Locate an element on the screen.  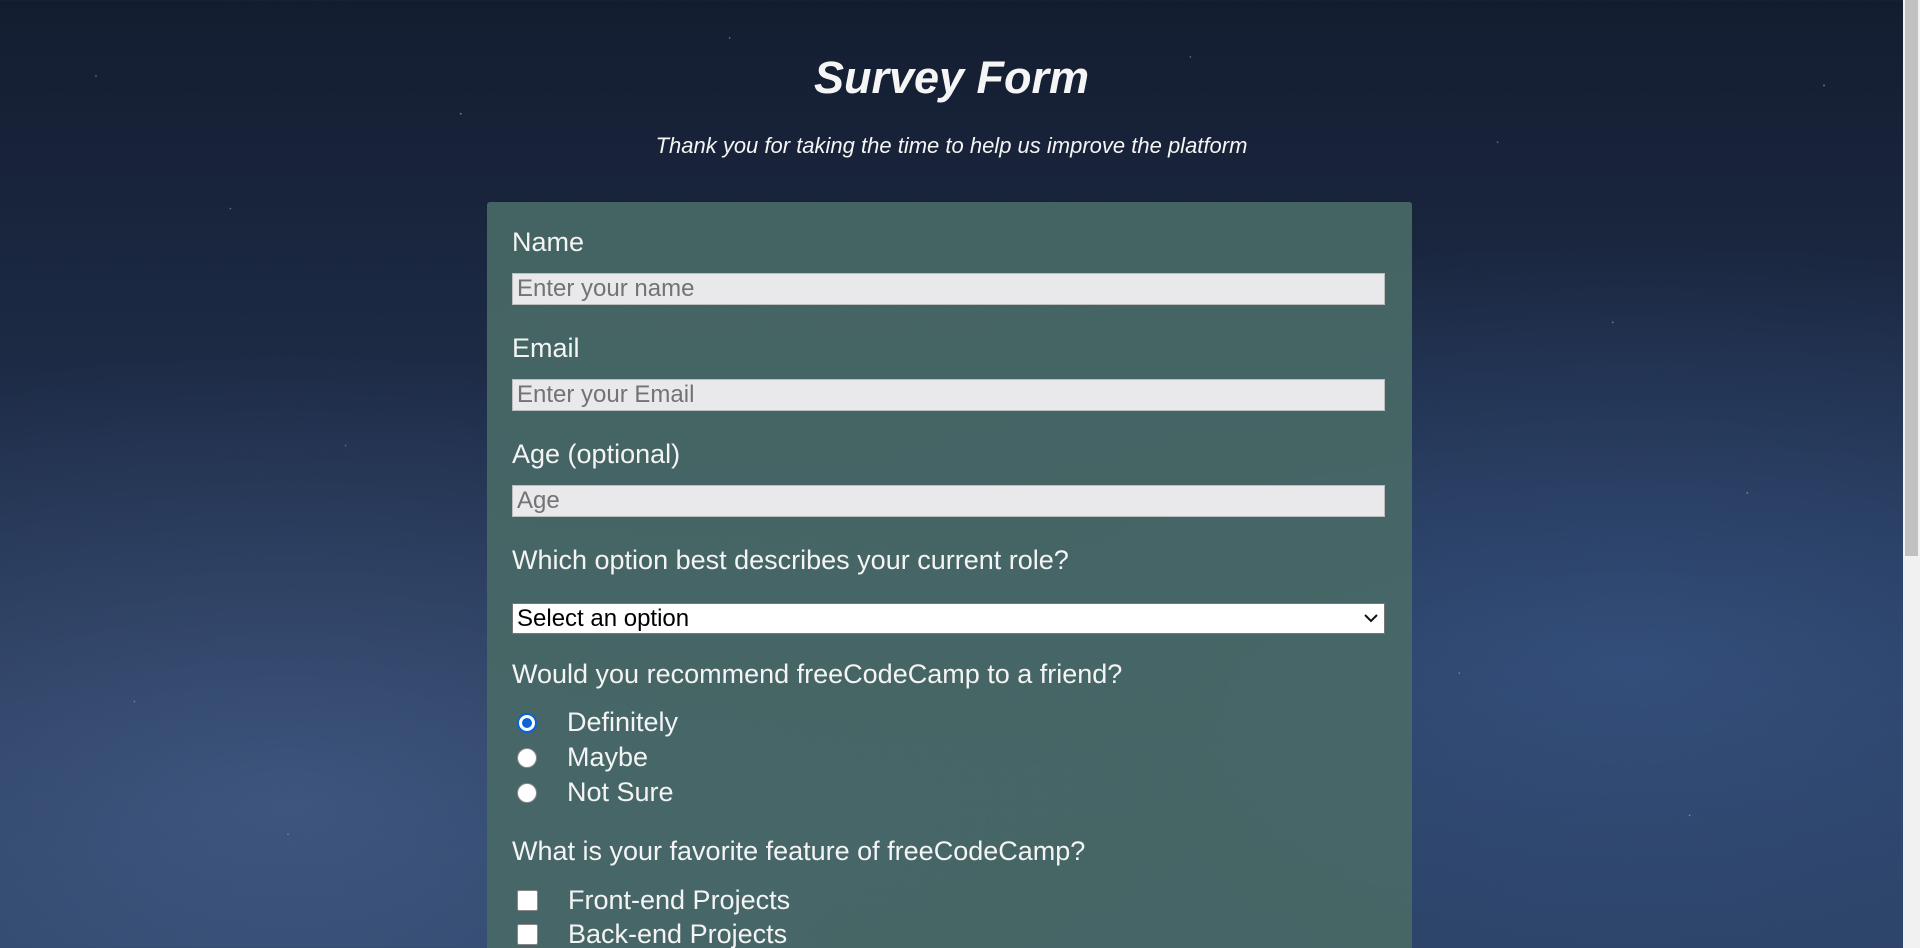
radio-option-definitely: Definitely is located at coordinates (597, 722).